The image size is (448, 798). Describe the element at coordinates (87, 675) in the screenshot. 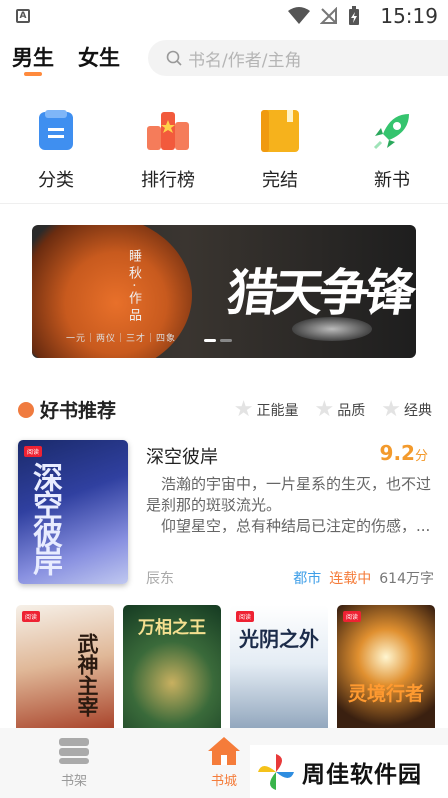

I see `cover-title: 武神主宰` at that location.